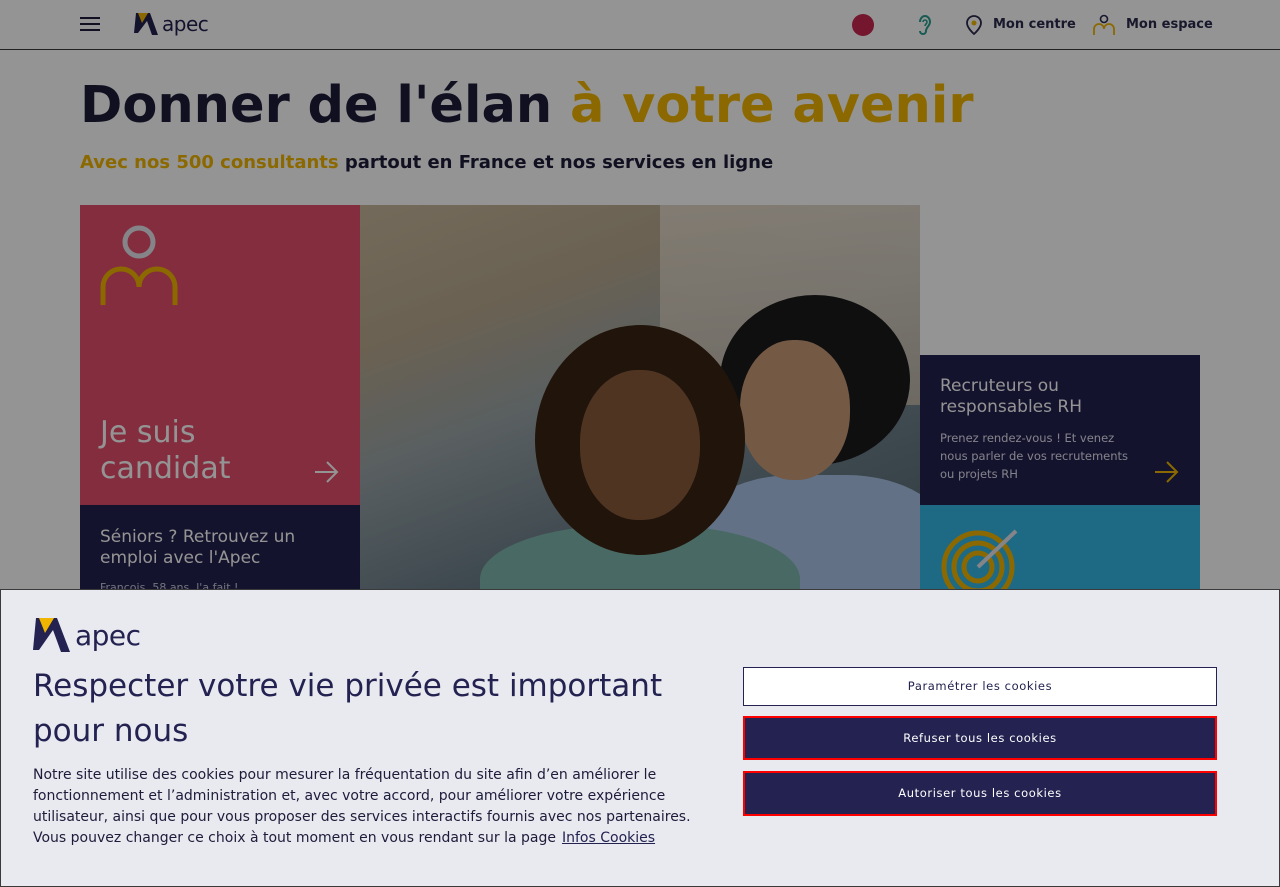 This screenshot has height=887, width=1280. What do you see at coordinates (980, 686) in the screenshot?
I see `parametrer-cookies-button: Paramétrer les cookies` at bounding box center [980, 686].